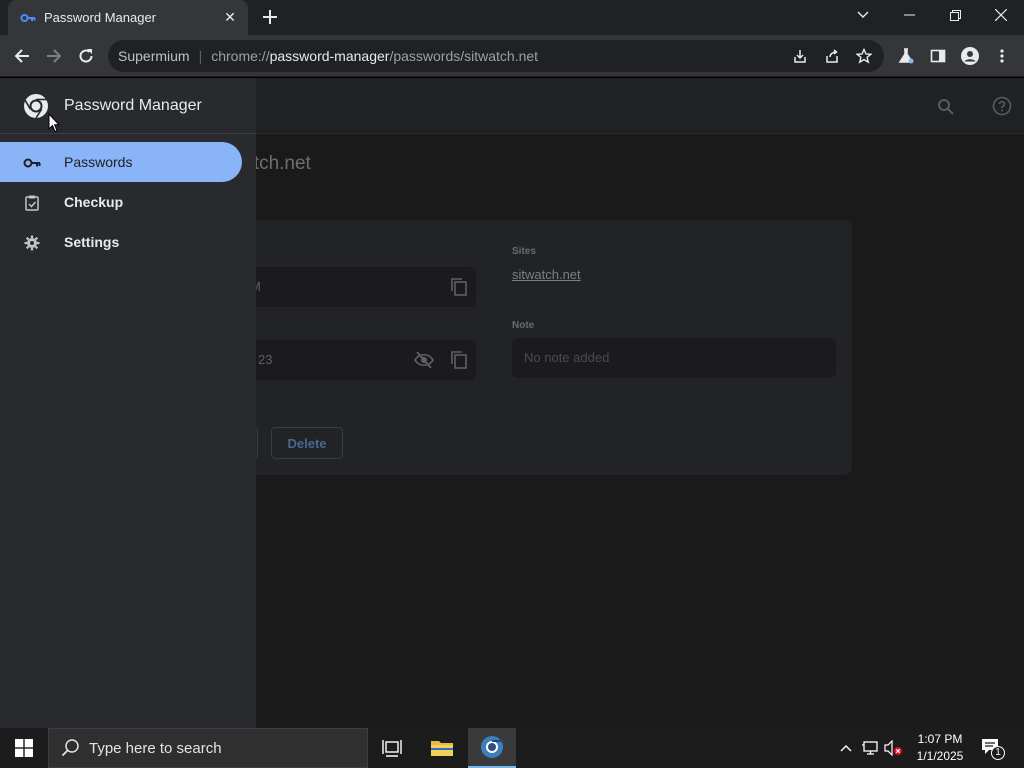  I want to click on close-icon, so click(1001, 15).